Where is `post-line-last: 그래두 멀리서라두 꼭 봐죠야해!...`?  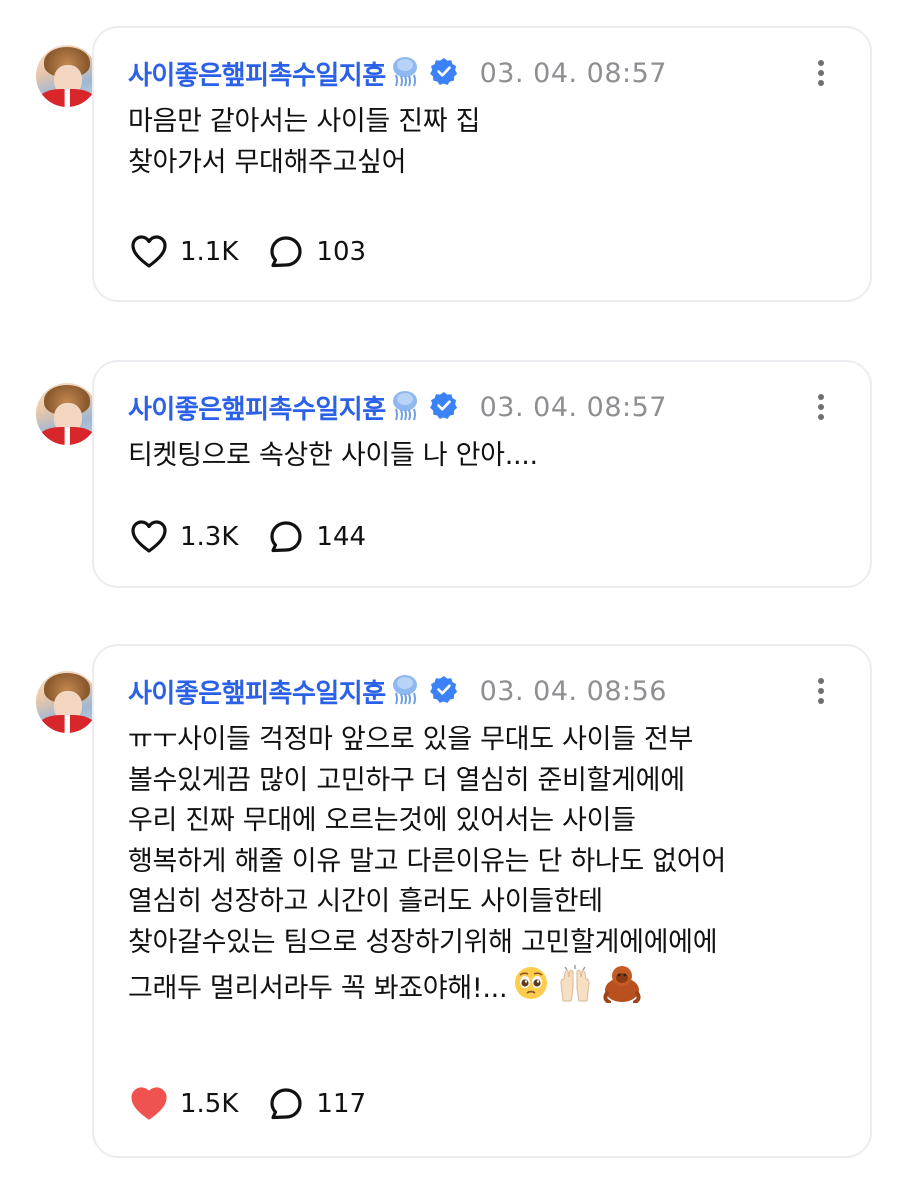 post-line-last: 그래두 멀리서라두 꼭 봐죠야해!... is located at coordinates (488, 989).